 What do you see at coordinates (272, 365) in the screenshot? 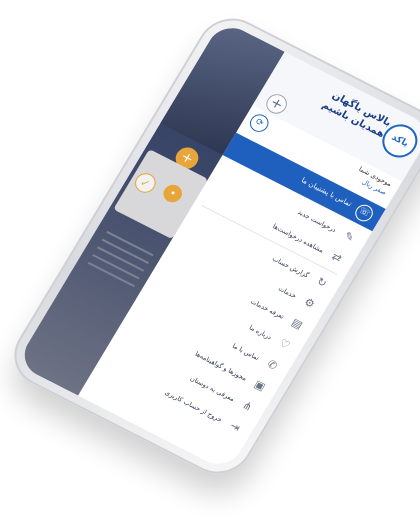
I see `phone-icon: ✆` at bounding box center [272, 365].